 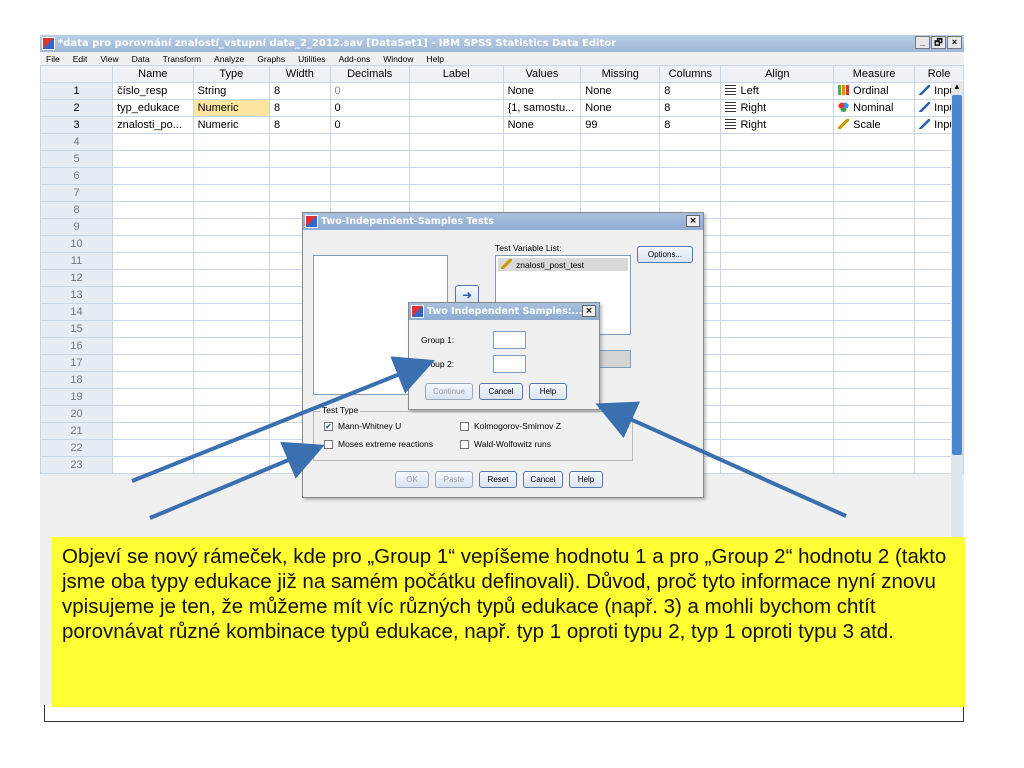 I want to click on arrow-to-groups-dialog-icon, so click(x=721, y=459).